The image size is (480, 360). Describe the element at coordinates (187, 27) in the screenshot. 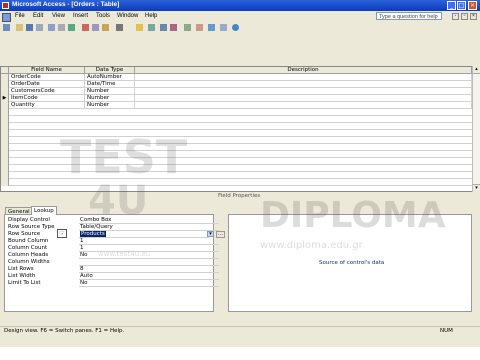

I see `properties-icon` at that location.